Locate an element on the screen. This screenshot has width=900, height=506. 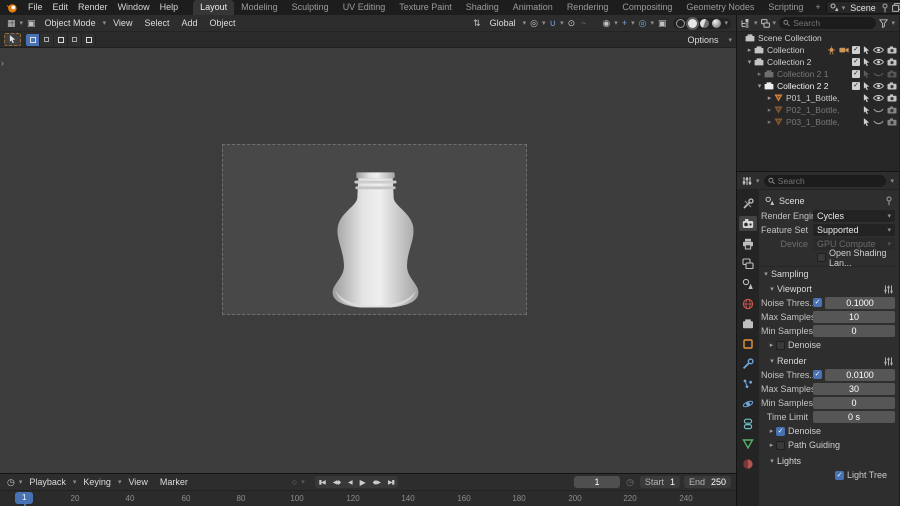
tab-tool is located at coordinates (748, 203).